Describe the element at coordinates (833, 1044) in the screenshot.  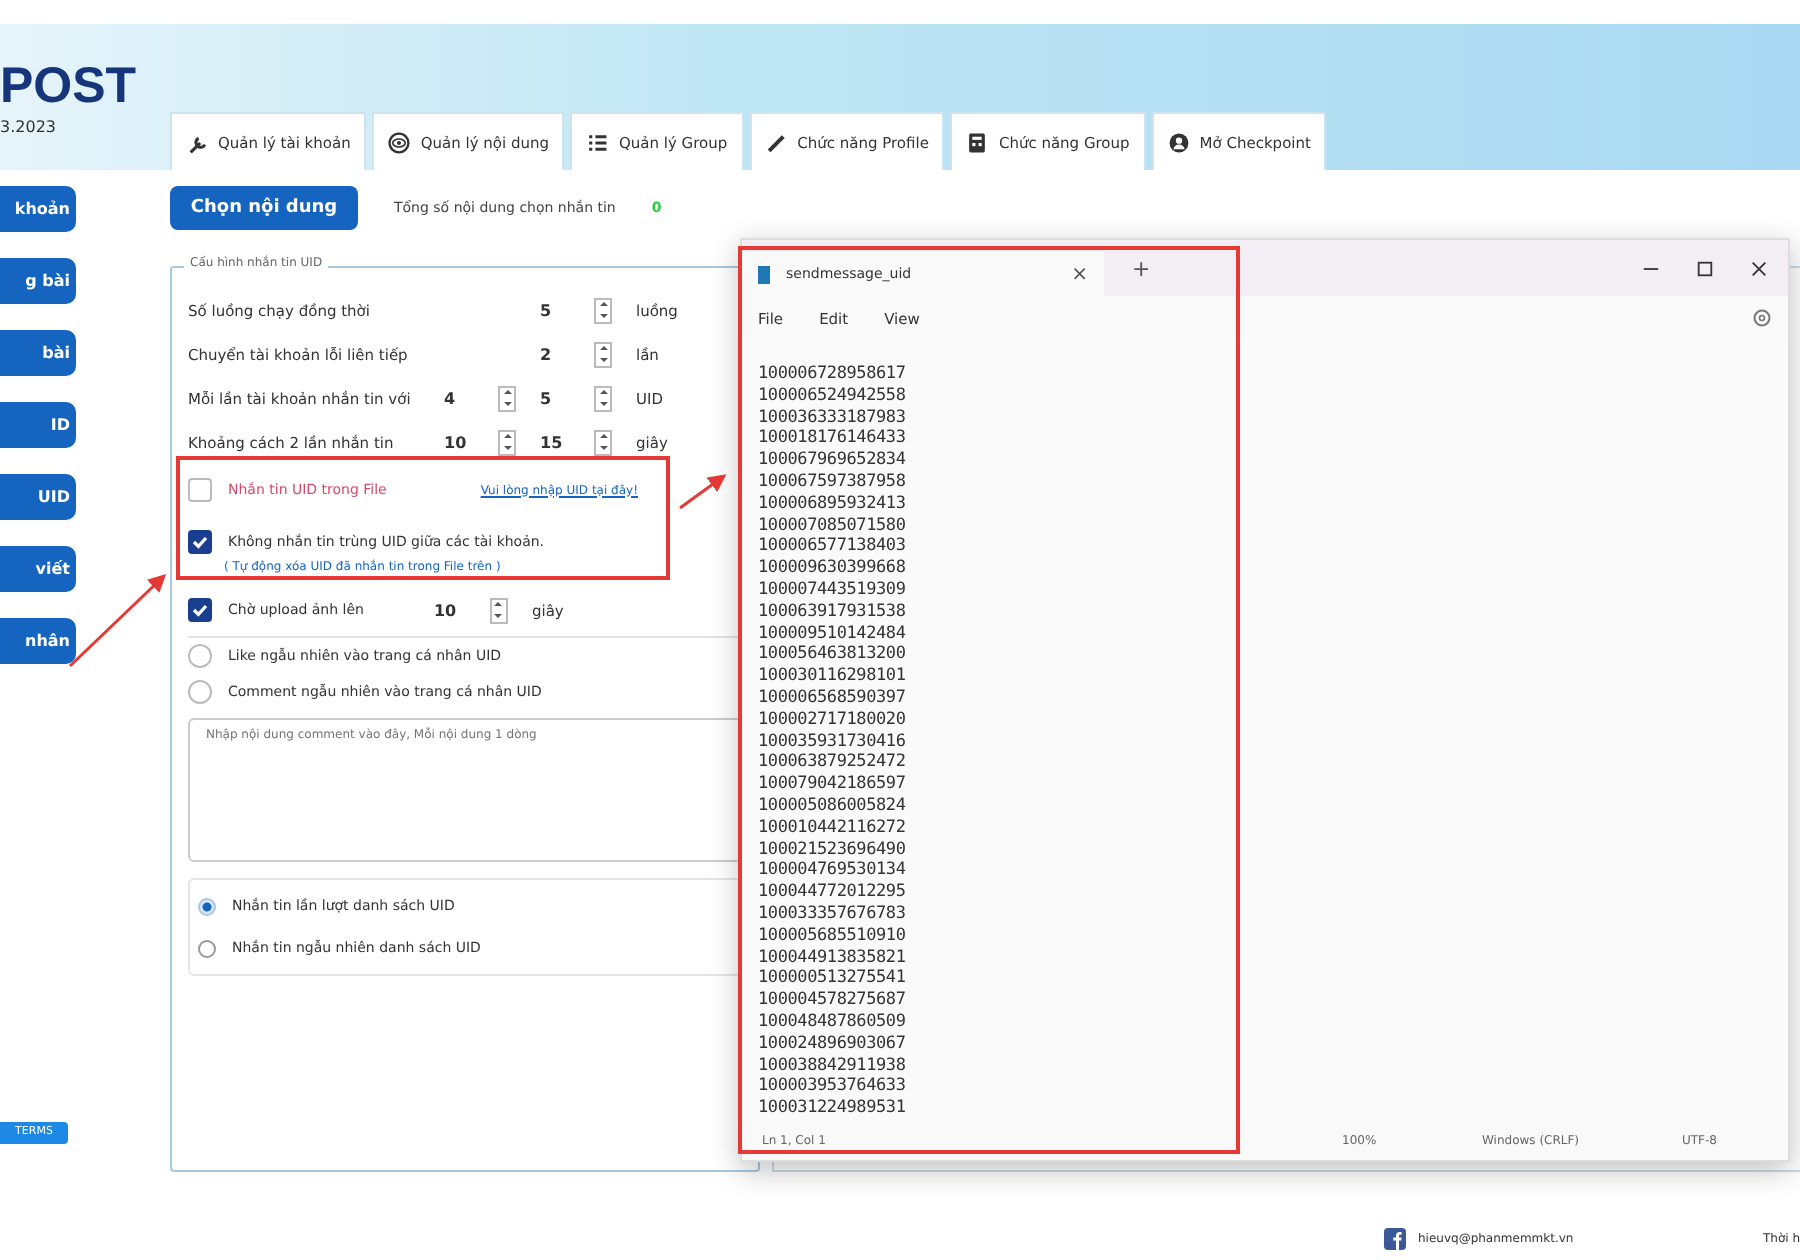
I see `text-line: 100024896903067` at that location.